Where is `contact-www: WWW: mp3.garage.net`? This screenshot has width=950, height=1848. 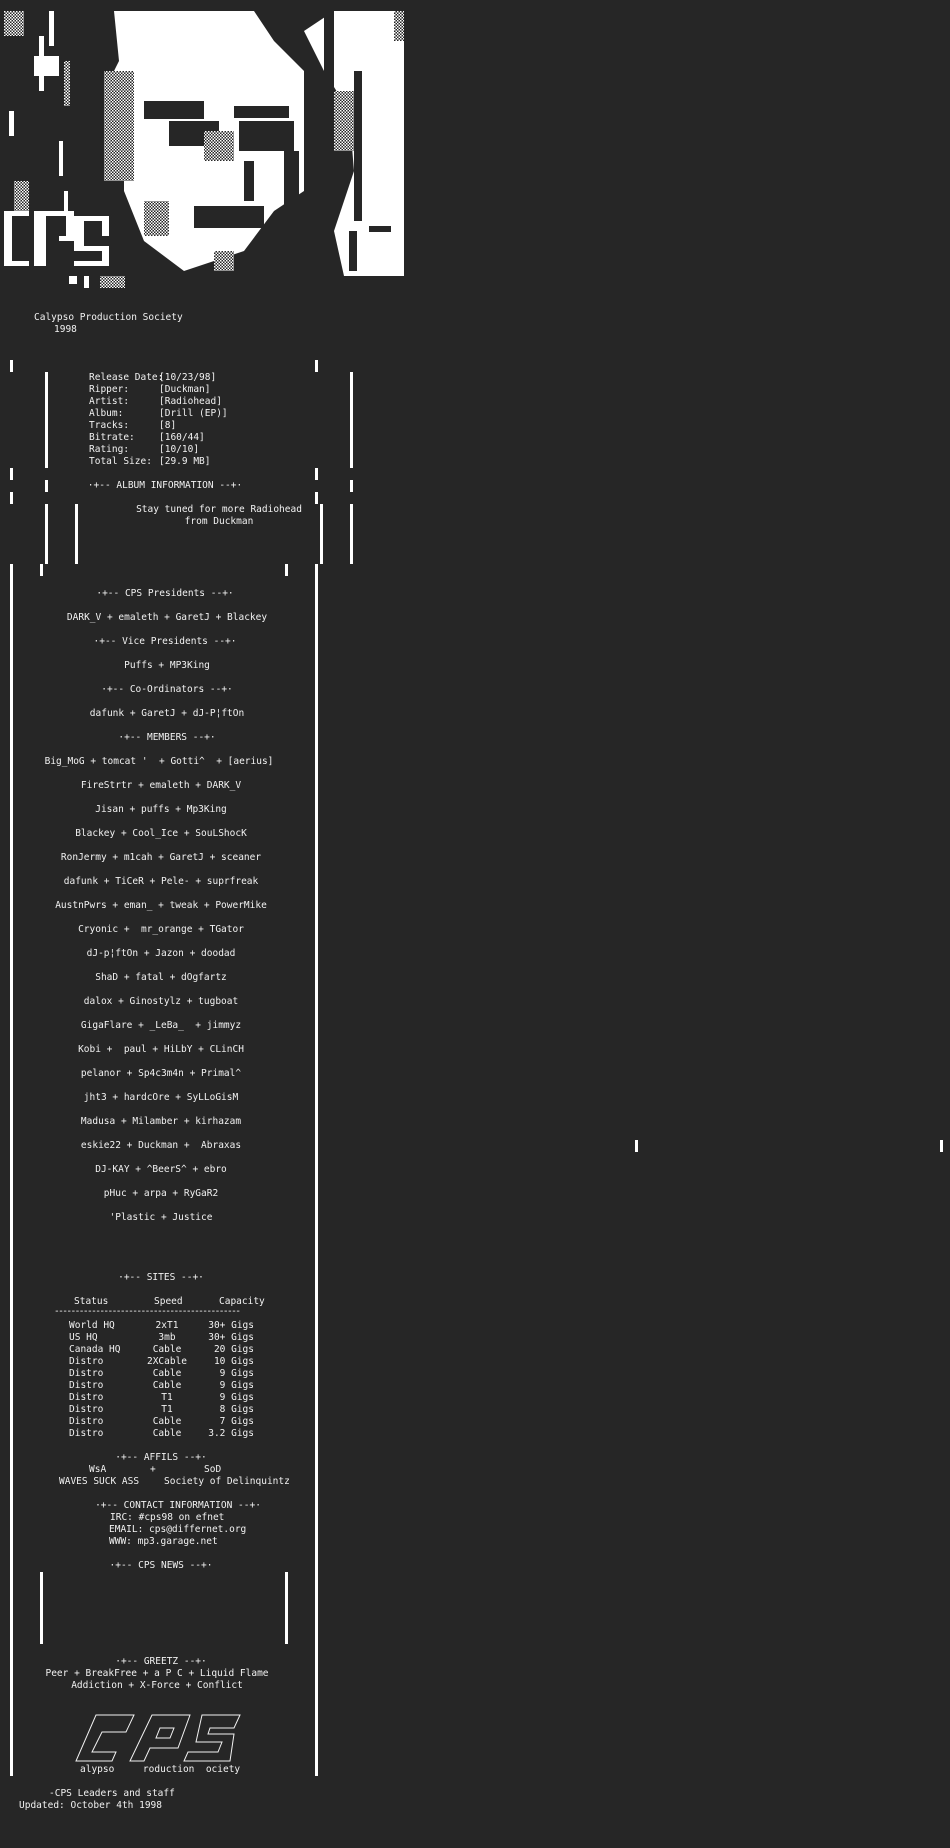 contact-www: WWW: mp3.garage.net is located at coordinates (163, 1541).